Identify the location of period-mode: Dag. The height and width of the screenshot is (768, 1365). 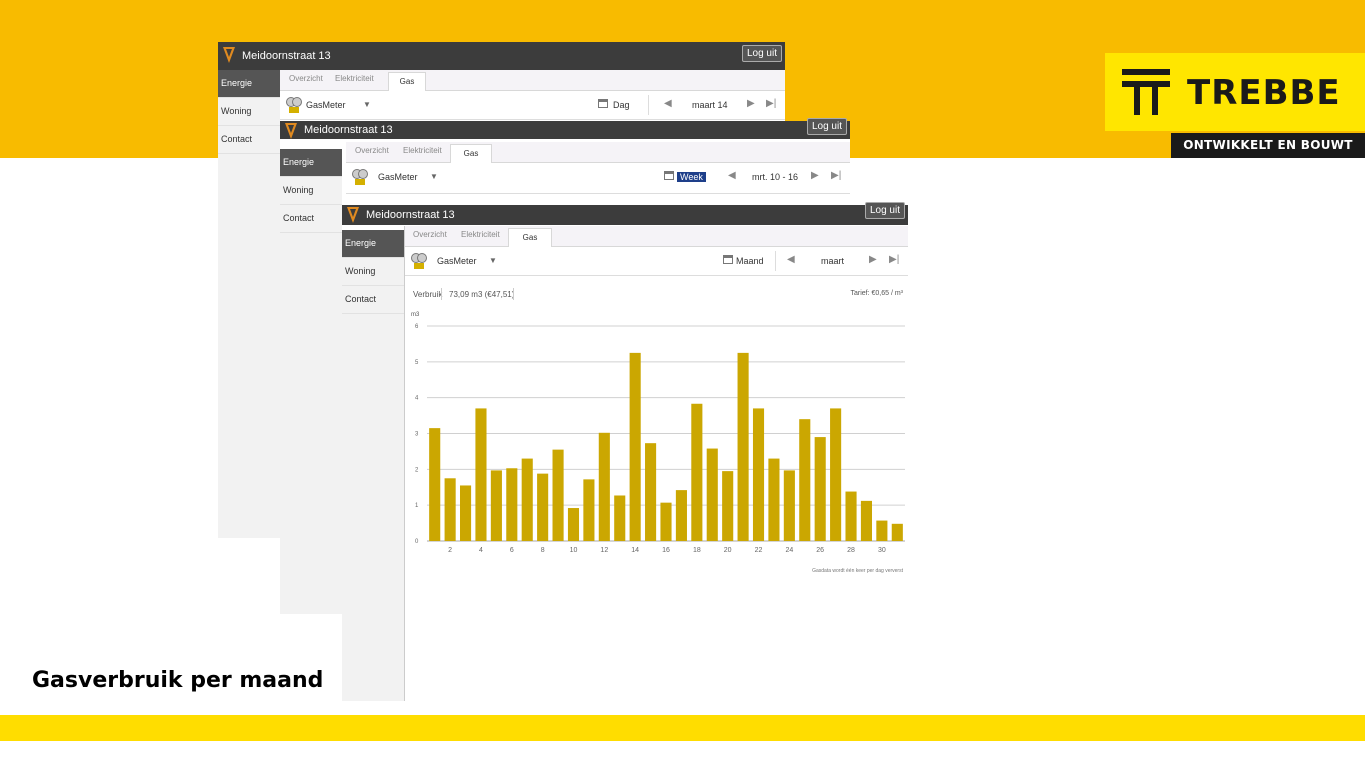
(621, 105).